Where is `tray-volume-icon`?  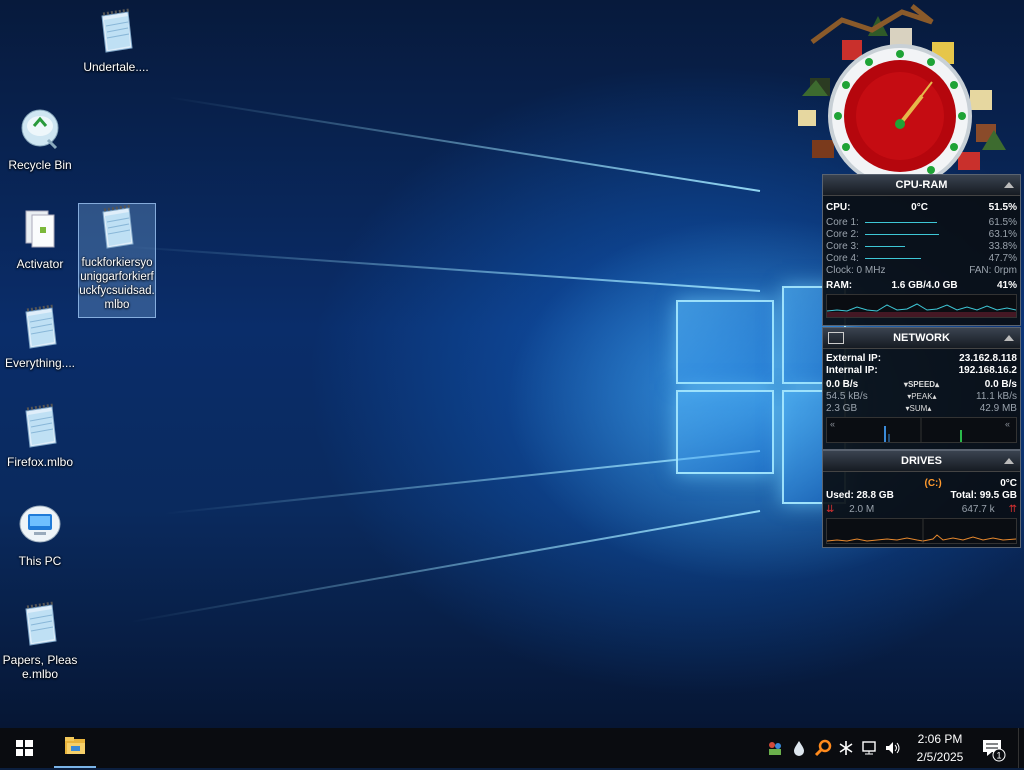
tray-volume-icon is located at coordinates (893, 748).